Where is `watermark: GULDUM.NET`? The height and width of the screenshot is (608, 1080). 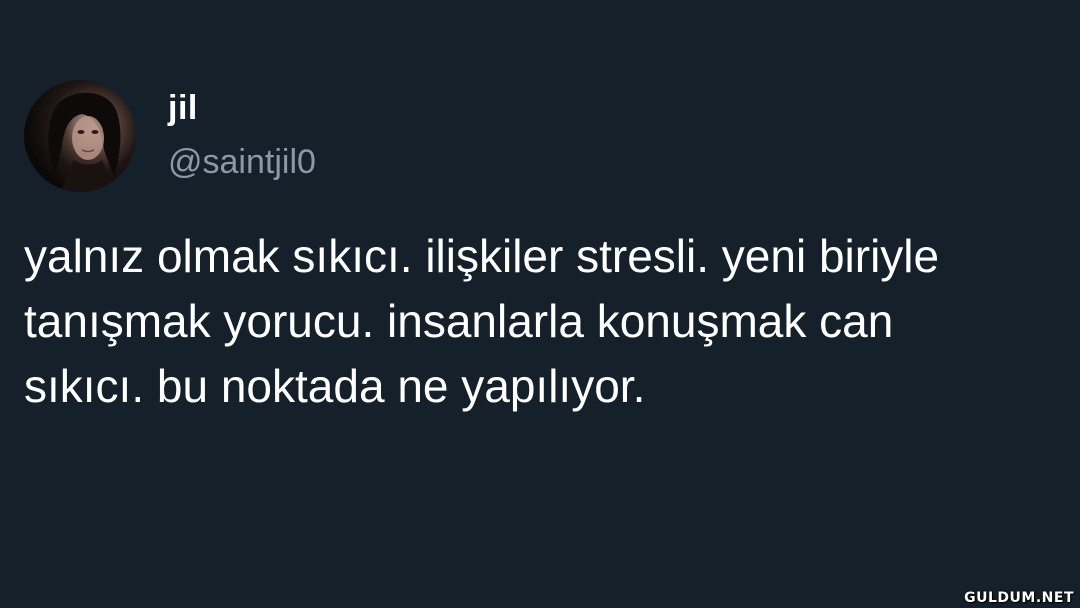 watermark: GULDUM.NET is located at coordinates (1019, 598).